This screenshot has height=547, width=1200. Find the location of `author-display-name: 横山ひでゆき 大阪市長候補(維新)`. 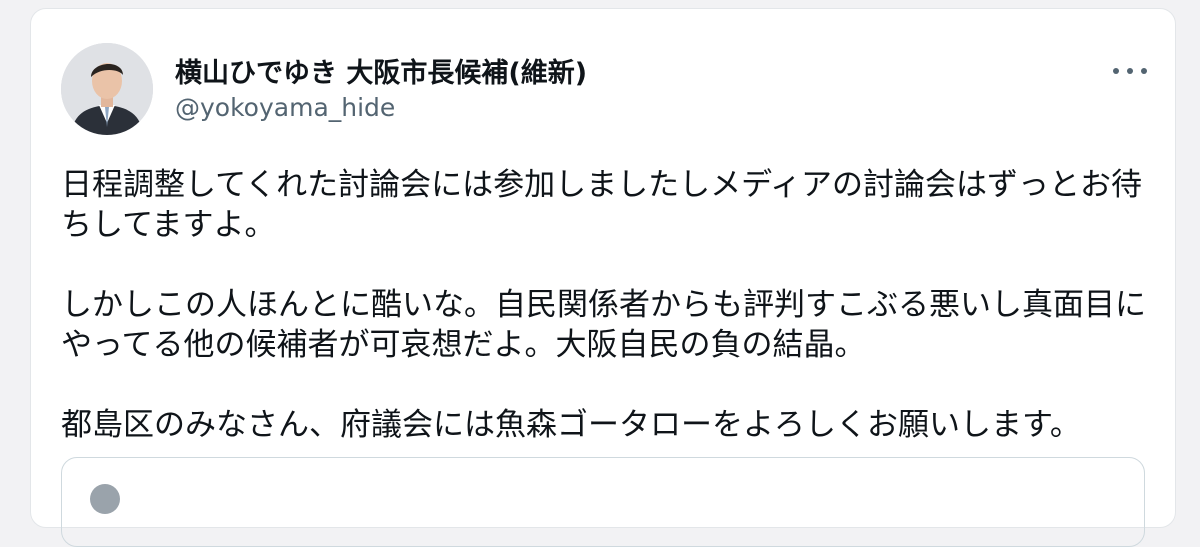

author-display-name: 横山ひでゆき 大阪市長候補(維新) is located at coordinates (381, 70).